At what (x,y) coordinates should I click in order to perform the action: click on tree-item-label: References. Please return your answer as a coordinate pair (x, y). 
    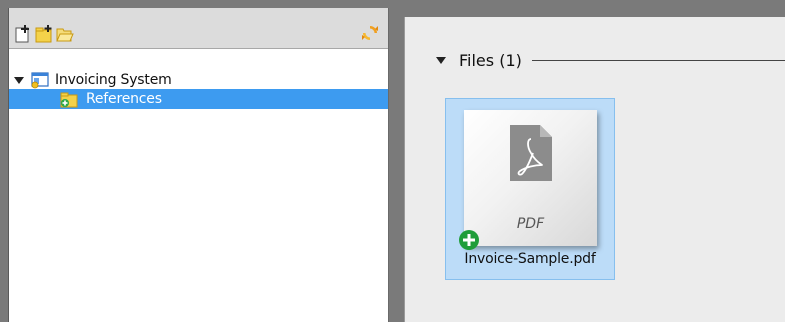
    Looking at the image, I should click on (124, 99).